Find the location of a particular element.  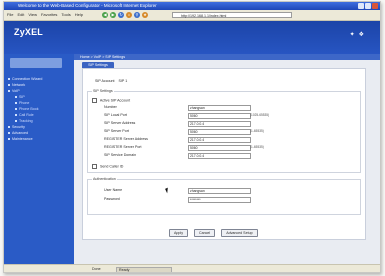

sip-field-label: REGISTER Server Address is located at coordinates (126, 139).